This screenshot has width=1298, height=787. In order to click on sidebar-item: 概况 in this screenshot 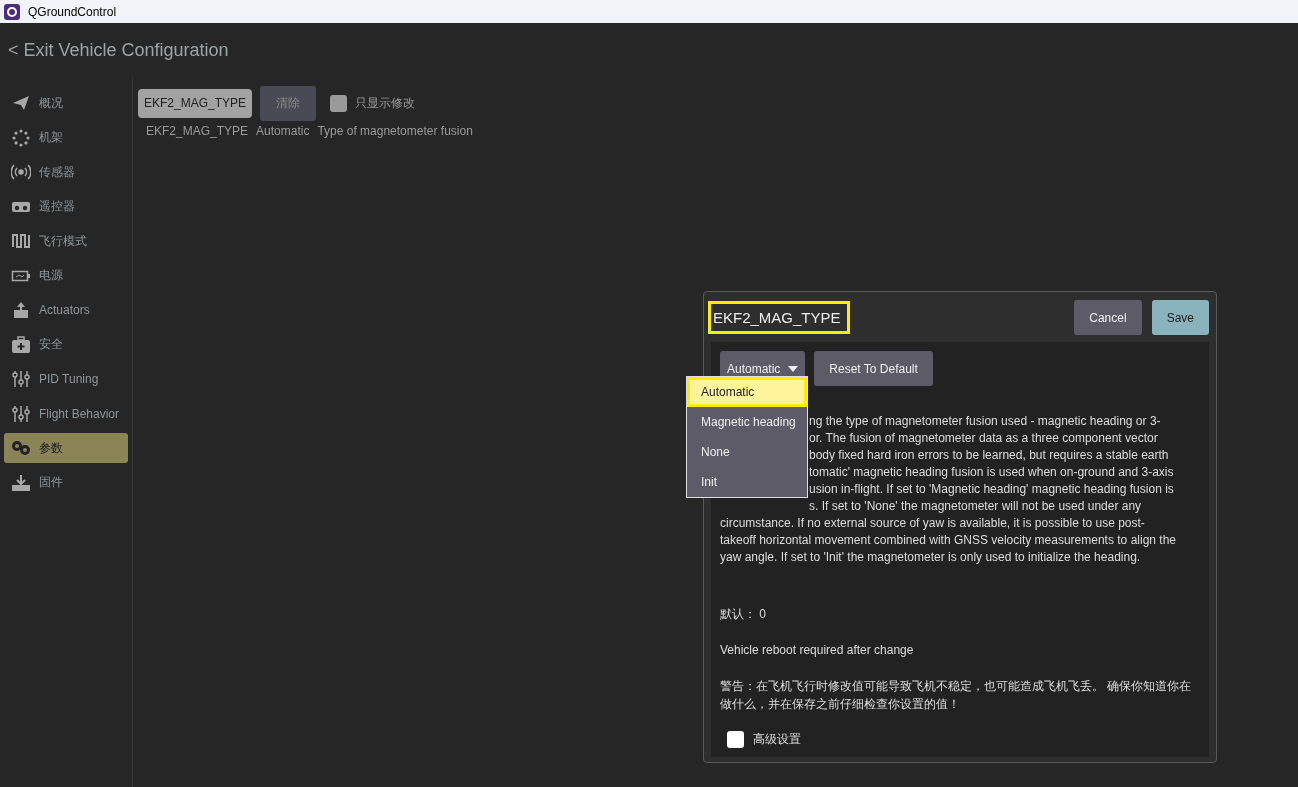, I will do `click(66, 103)`.